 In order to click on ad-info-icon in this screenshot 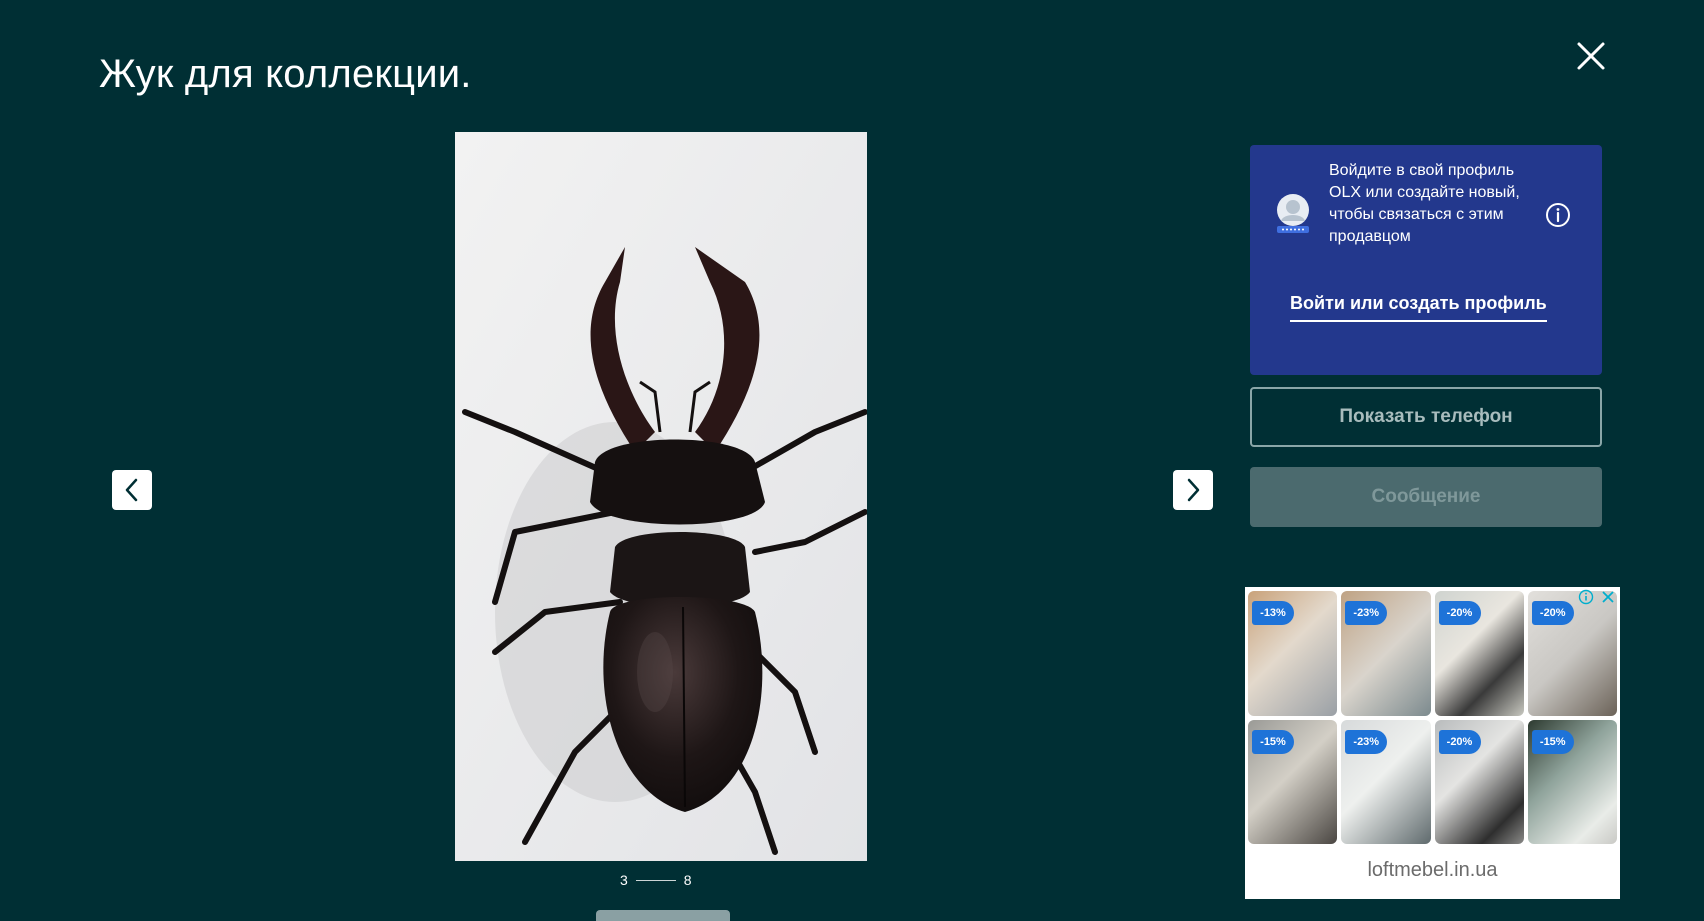, I will do `click(1586, 597)`.